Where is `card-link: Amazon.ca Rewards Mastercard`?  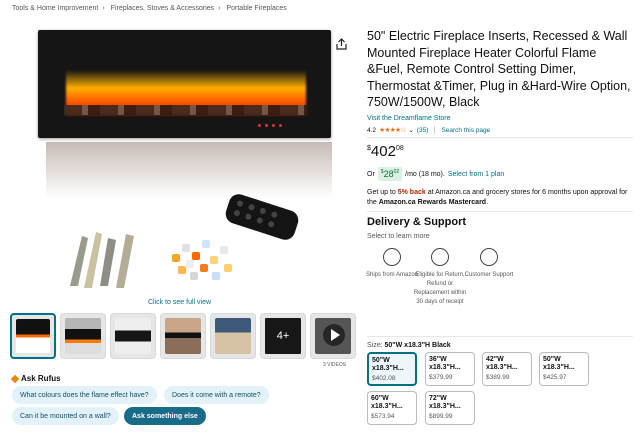
card-link: Amazon.ca Rewards Mastercard is located at coordinates (432, 202).